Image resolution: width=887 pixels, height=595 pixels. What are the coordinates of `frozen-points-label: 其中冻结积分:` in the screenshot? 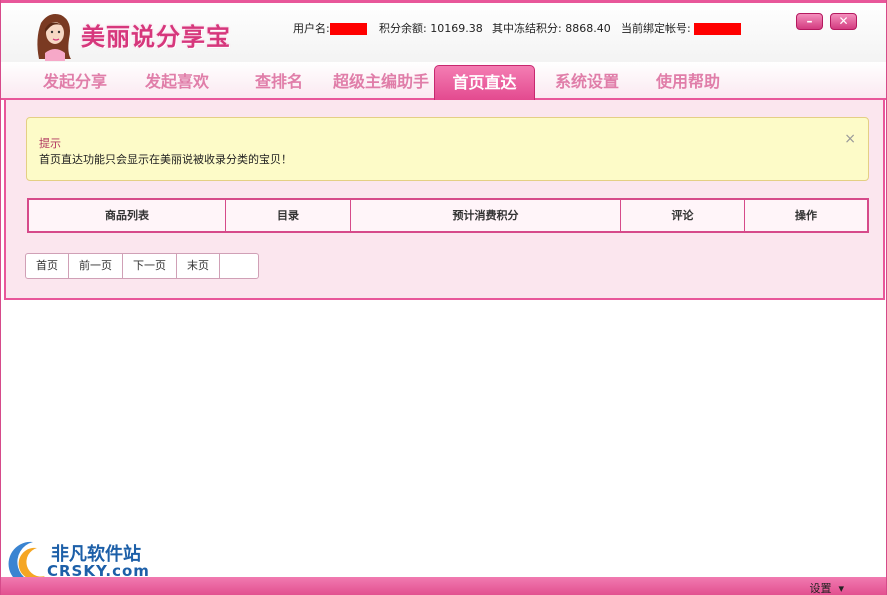 It's located at (527, 28).